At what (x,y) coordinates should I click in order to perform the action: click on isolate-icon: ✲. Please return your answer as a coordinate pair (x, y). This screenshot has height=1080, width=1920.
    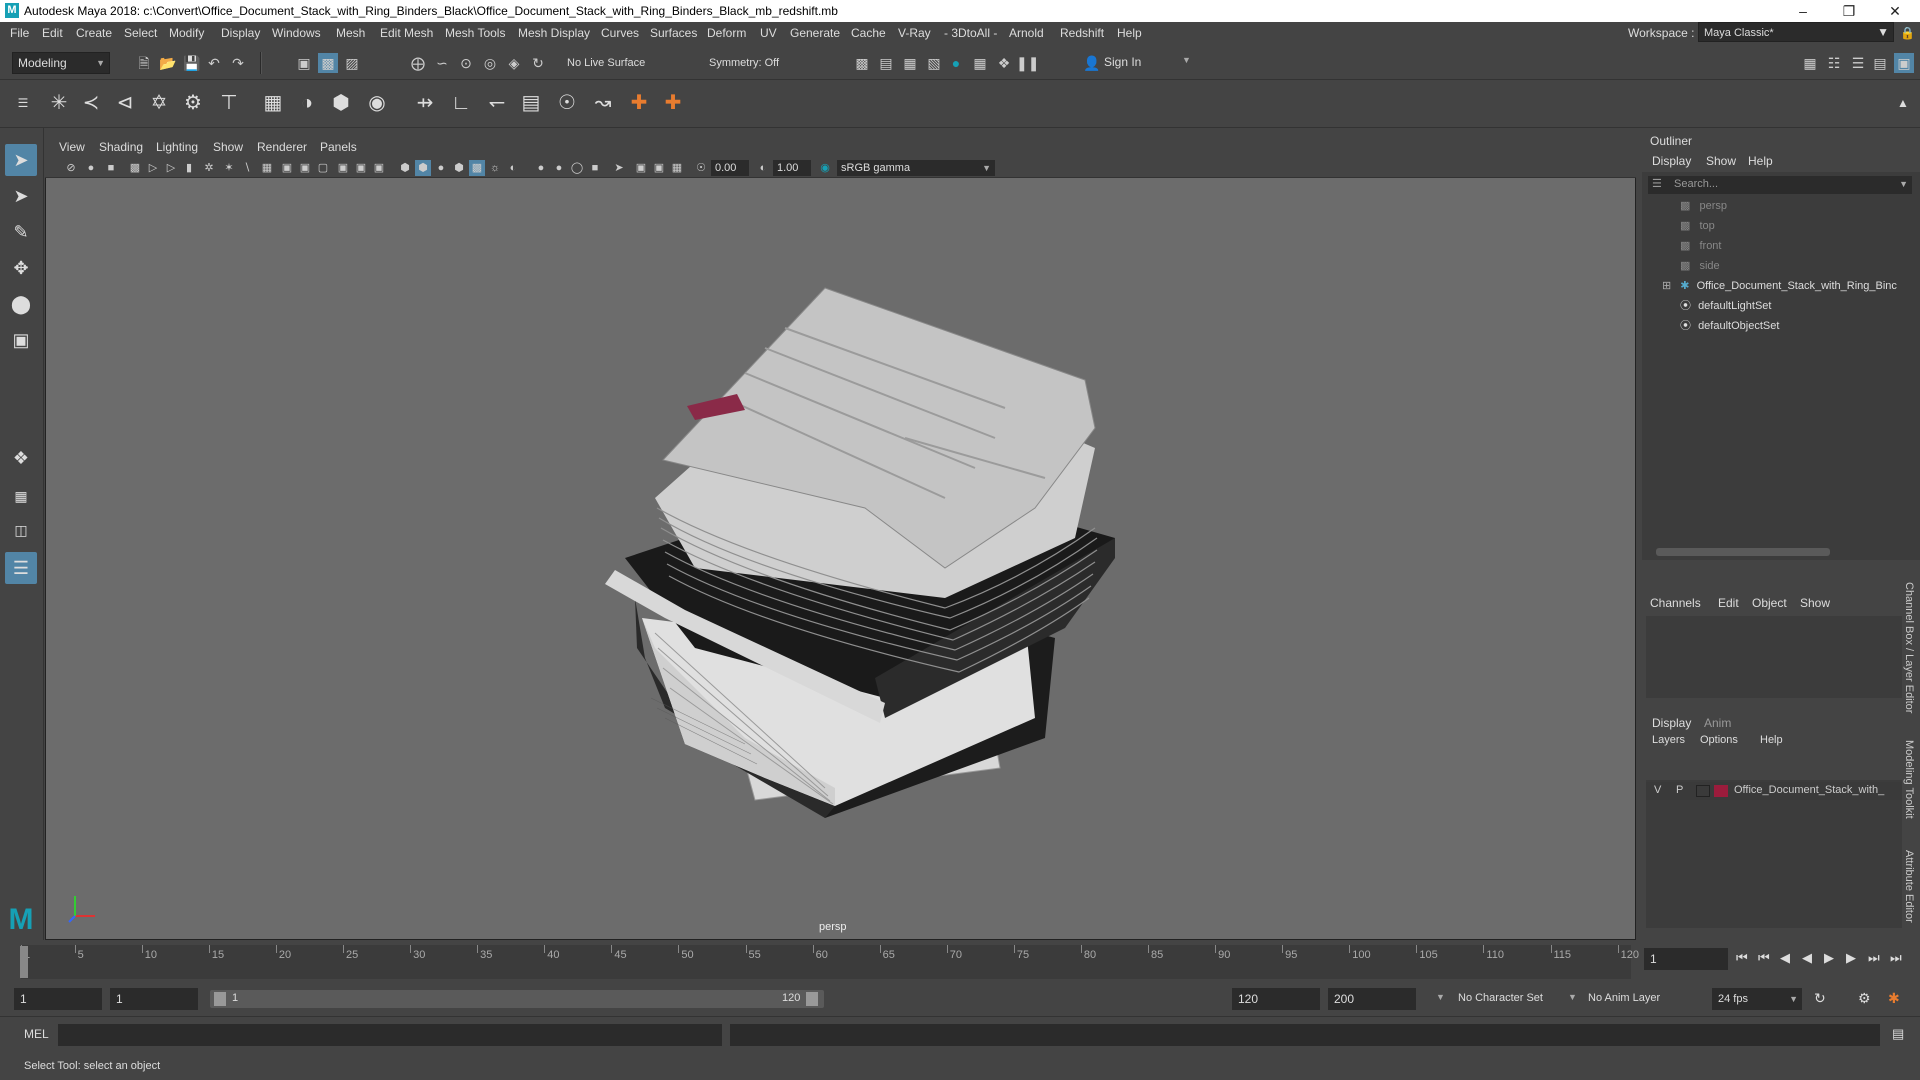
    Looking at the image, I should click on (209, 168).